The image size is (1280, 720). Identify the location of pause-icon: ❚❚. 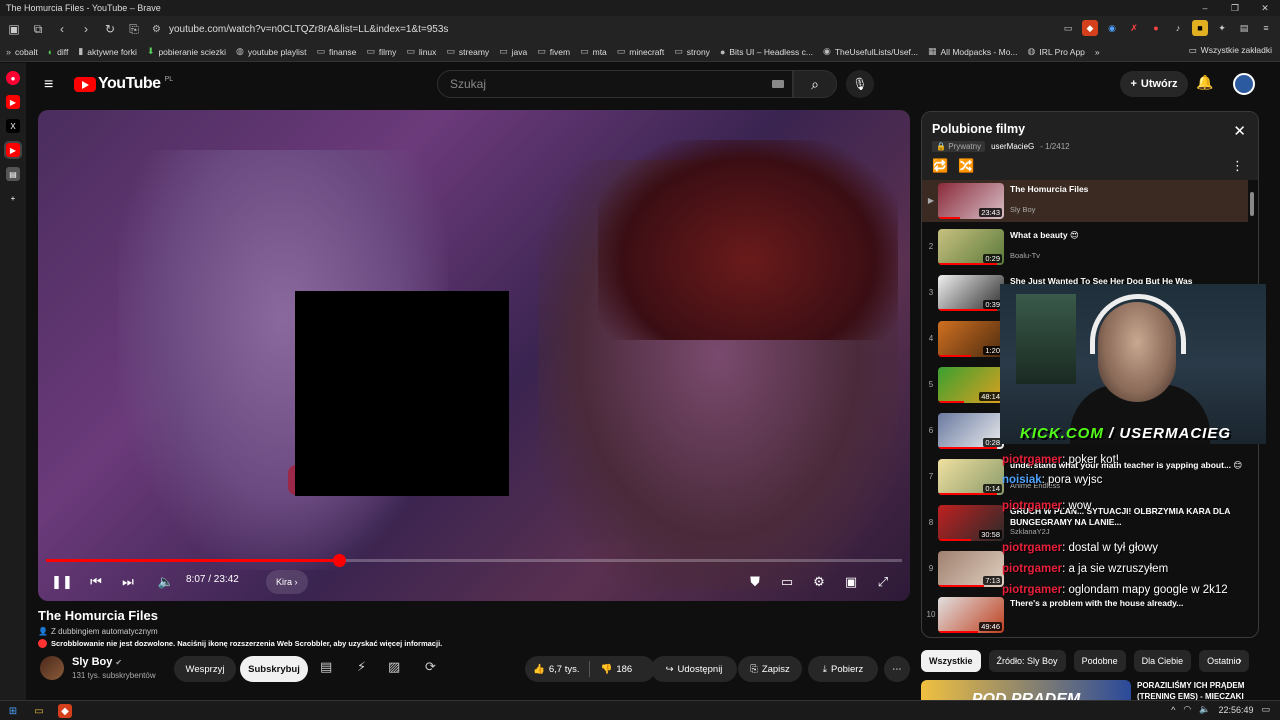
(62, 582).